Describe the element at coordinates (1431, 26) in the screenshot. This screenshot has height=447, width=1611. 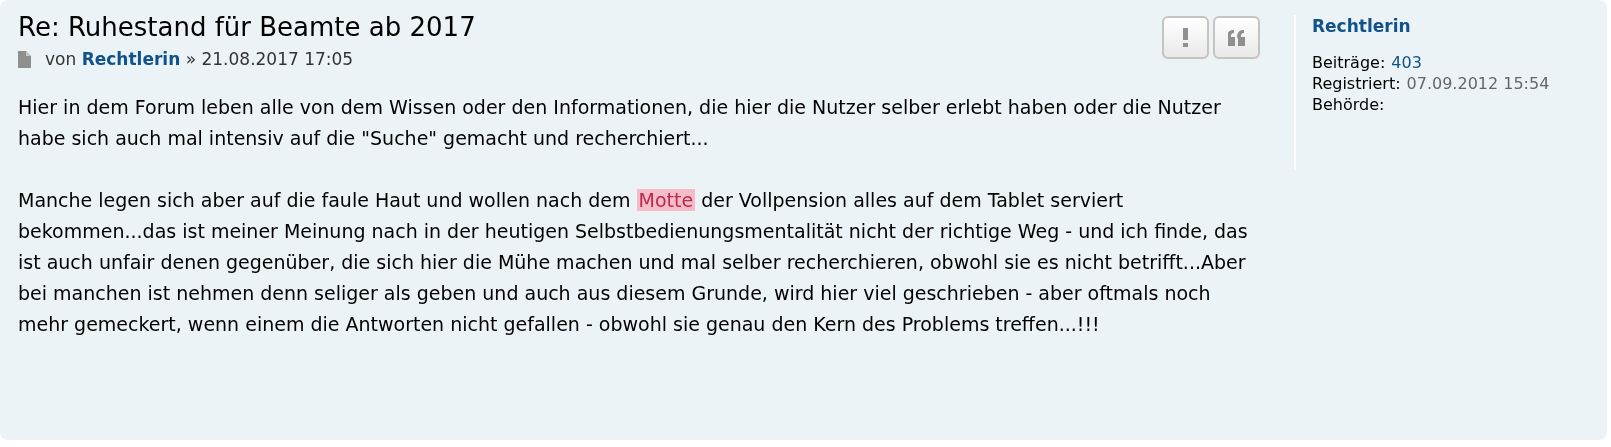
I see `profile-username: Rechtlerin` at that location.